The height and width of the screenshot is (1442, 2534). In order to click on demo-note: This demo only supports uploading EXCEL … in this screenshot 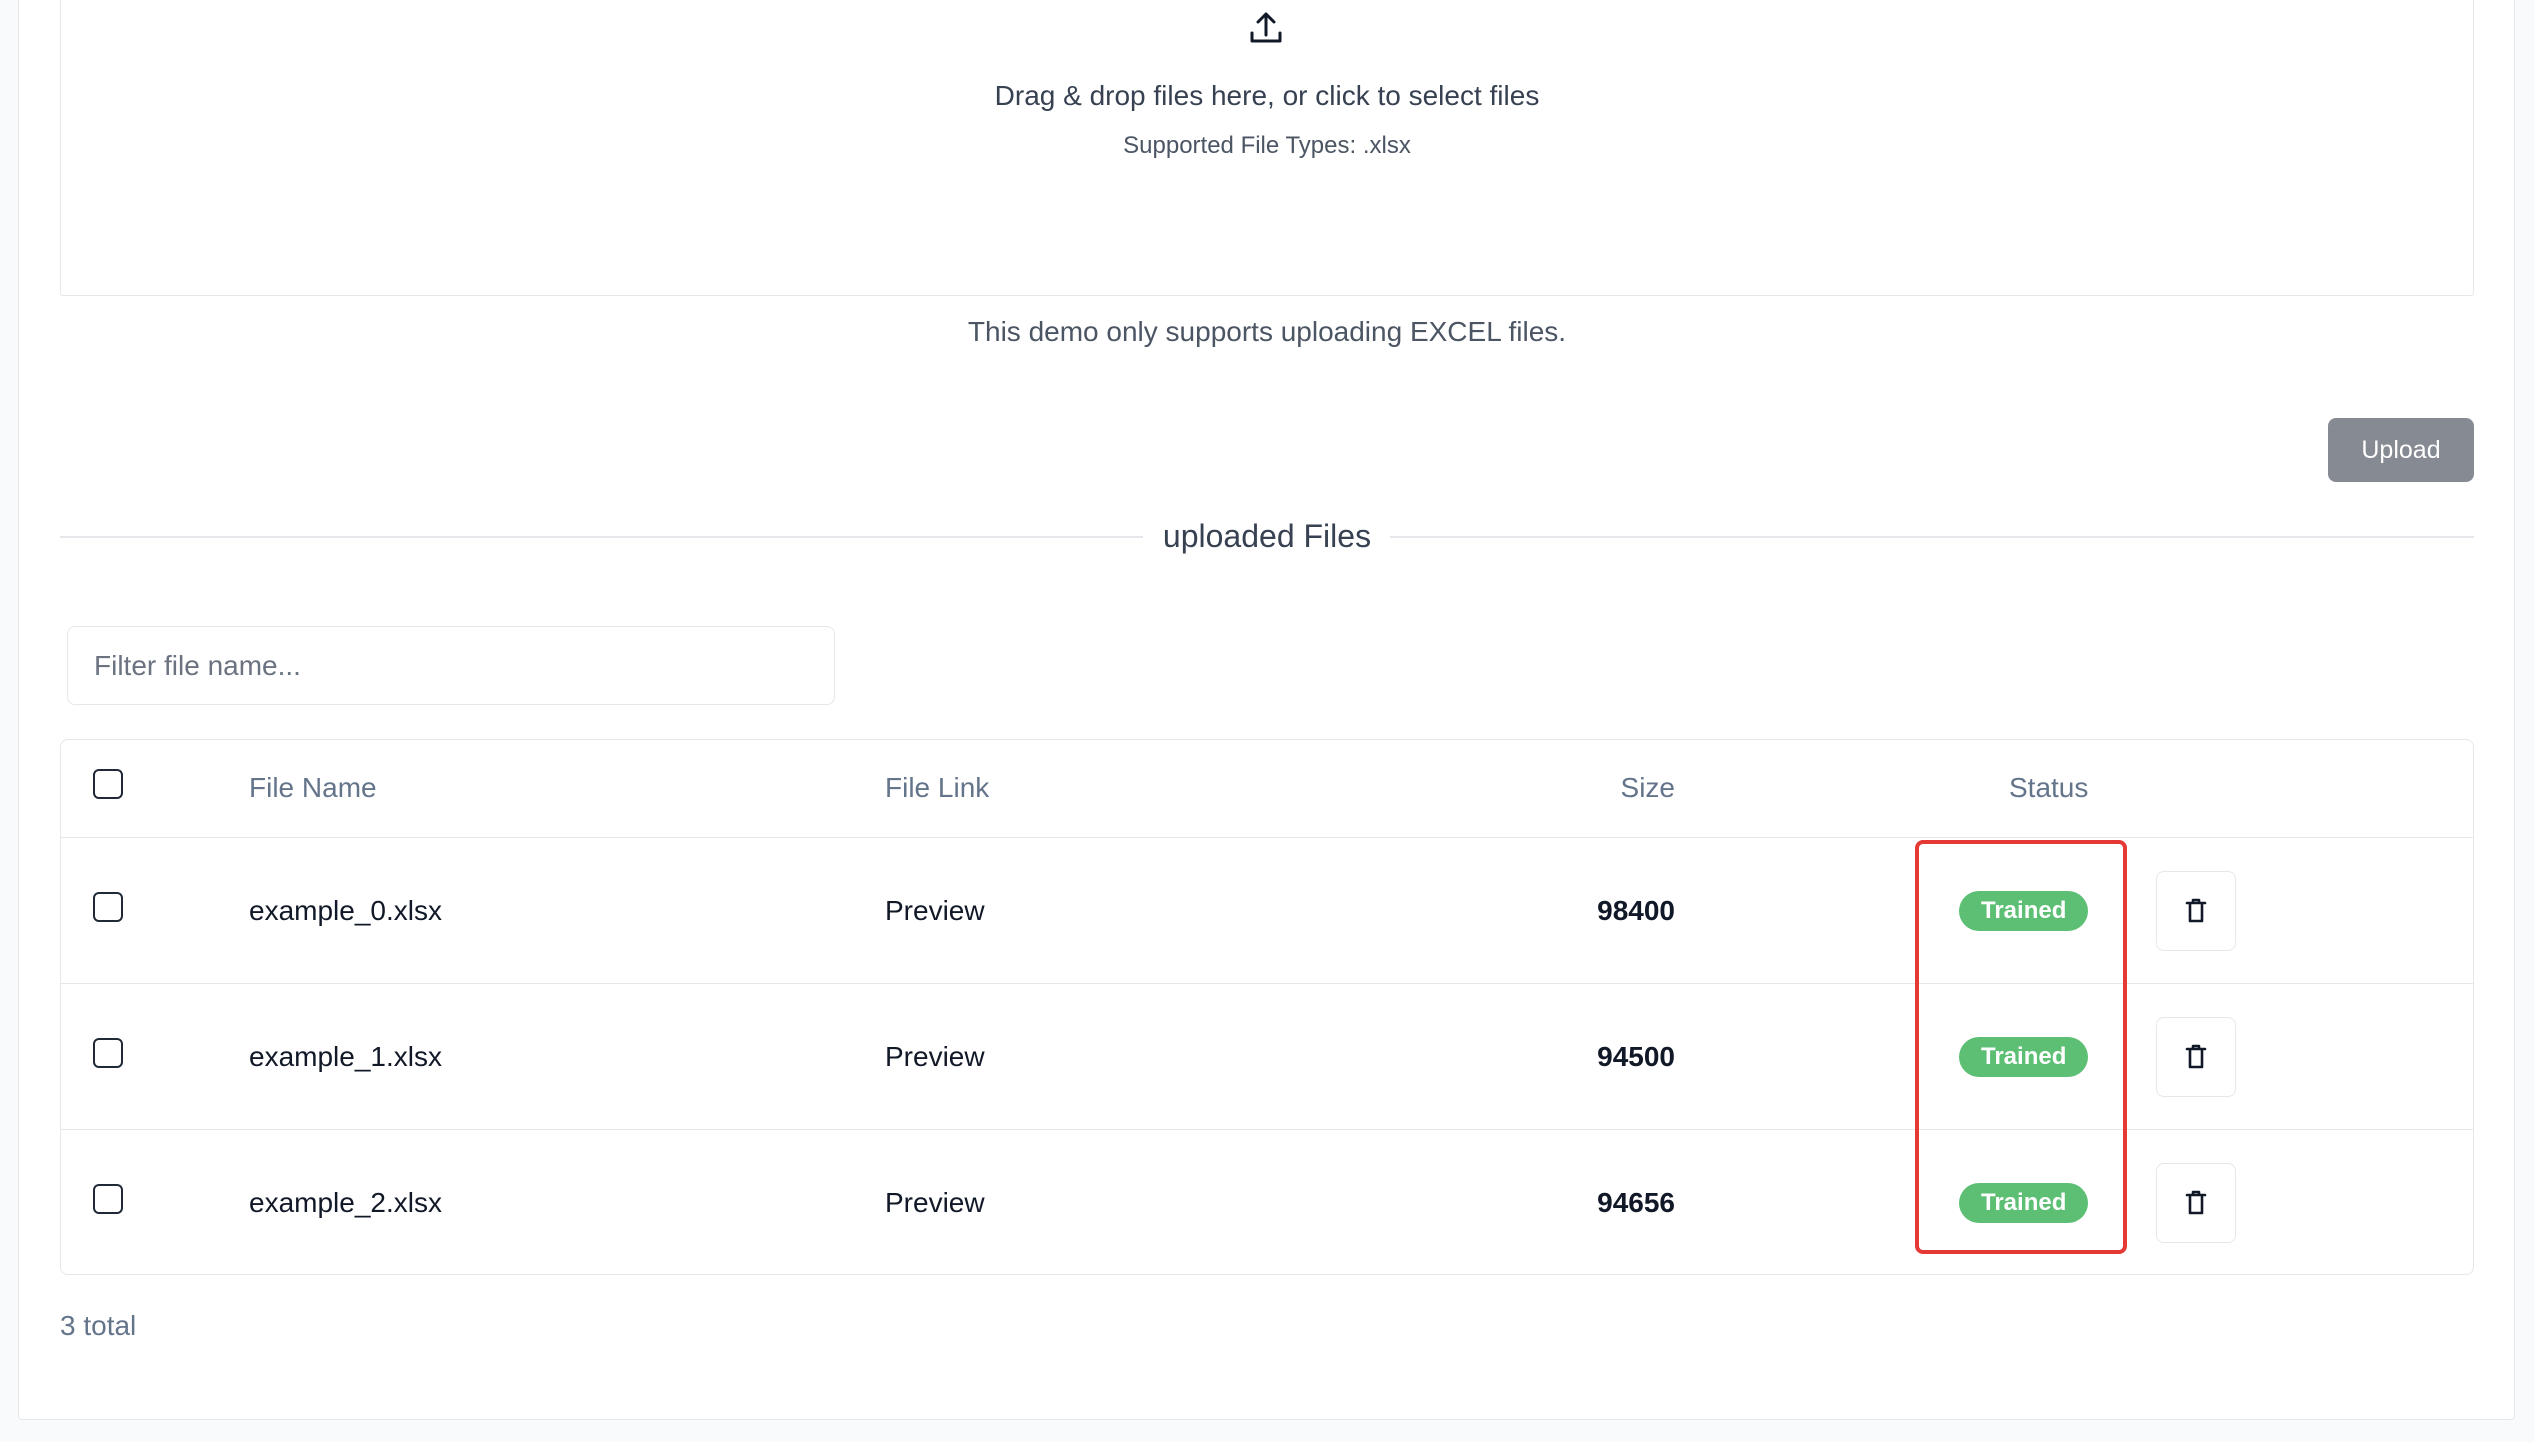, I will do `click(1267, 331)`.